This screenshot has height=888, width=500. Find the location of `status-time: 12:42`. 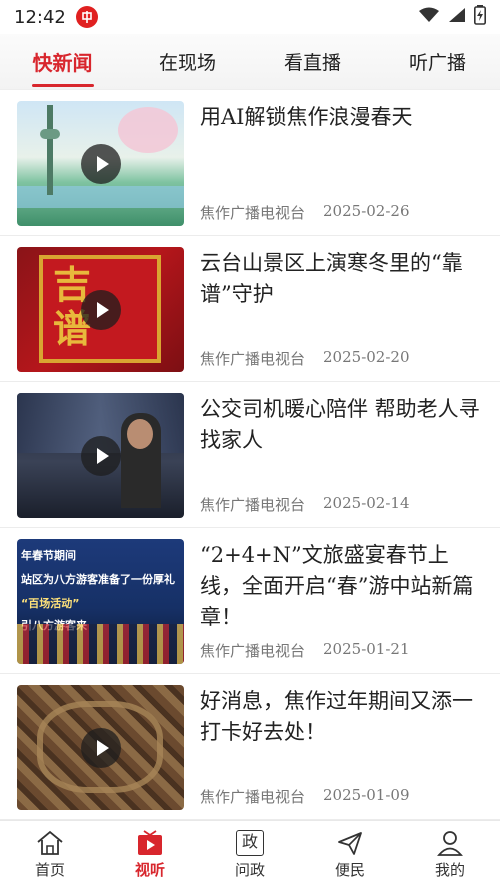

status-time: 12:42 is located at coordinates (40, 17).